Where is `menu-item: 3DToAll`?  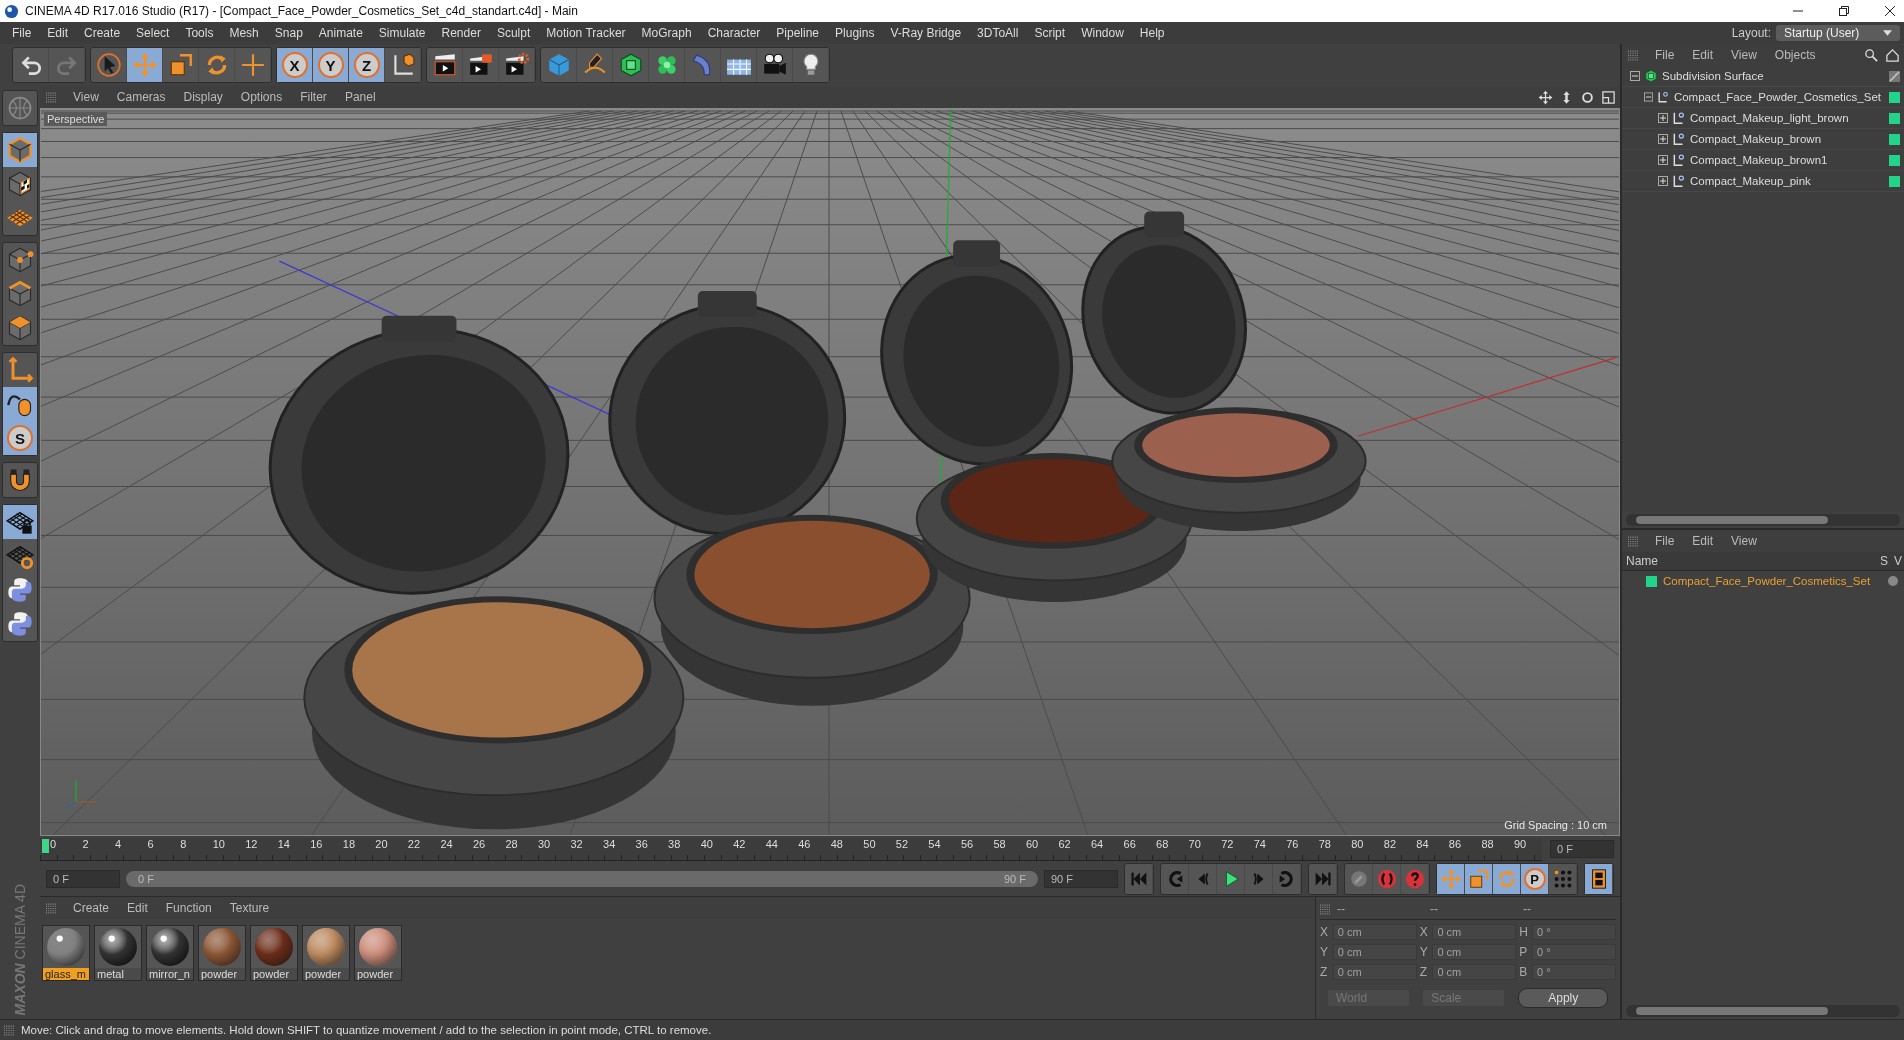
menu-item: 3DToAll is located at coordinates (998, 33).